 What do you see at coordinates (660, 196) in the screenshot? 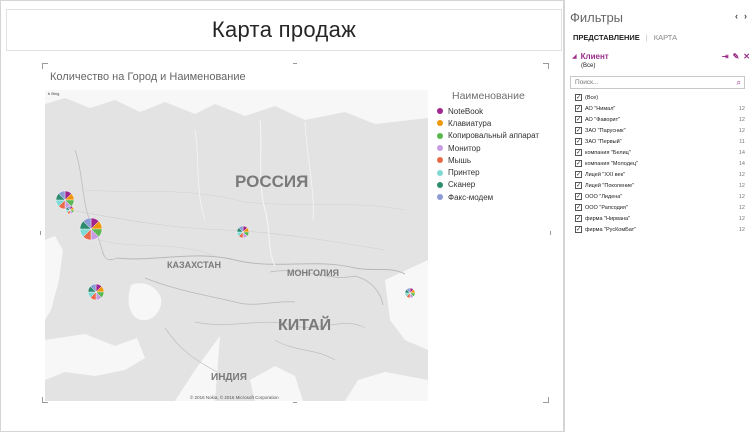
I see `filter-value-row: ✓ ООО "Лидена" 12` at bounding box center [660, 196].